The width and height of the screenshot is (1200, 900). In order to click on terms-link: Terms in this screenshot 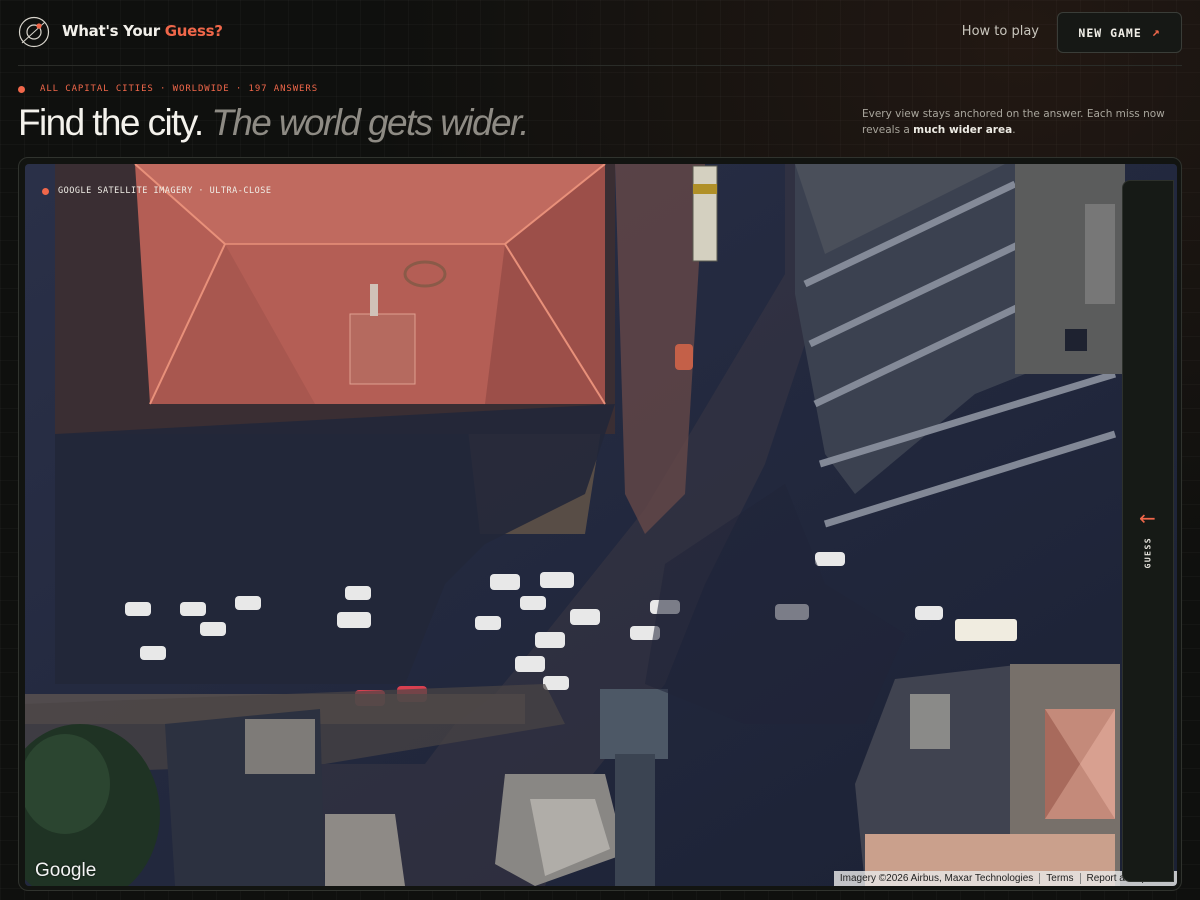, I will do `click(1059, 878)`.